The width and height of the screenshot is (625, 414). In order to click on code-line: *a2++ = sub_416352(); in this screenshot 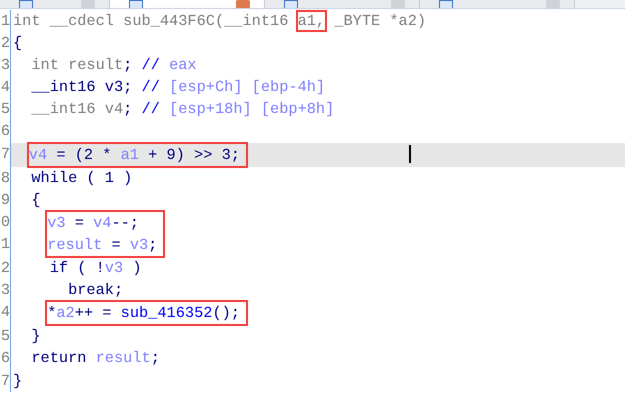, I will do `click(144, 313)`.